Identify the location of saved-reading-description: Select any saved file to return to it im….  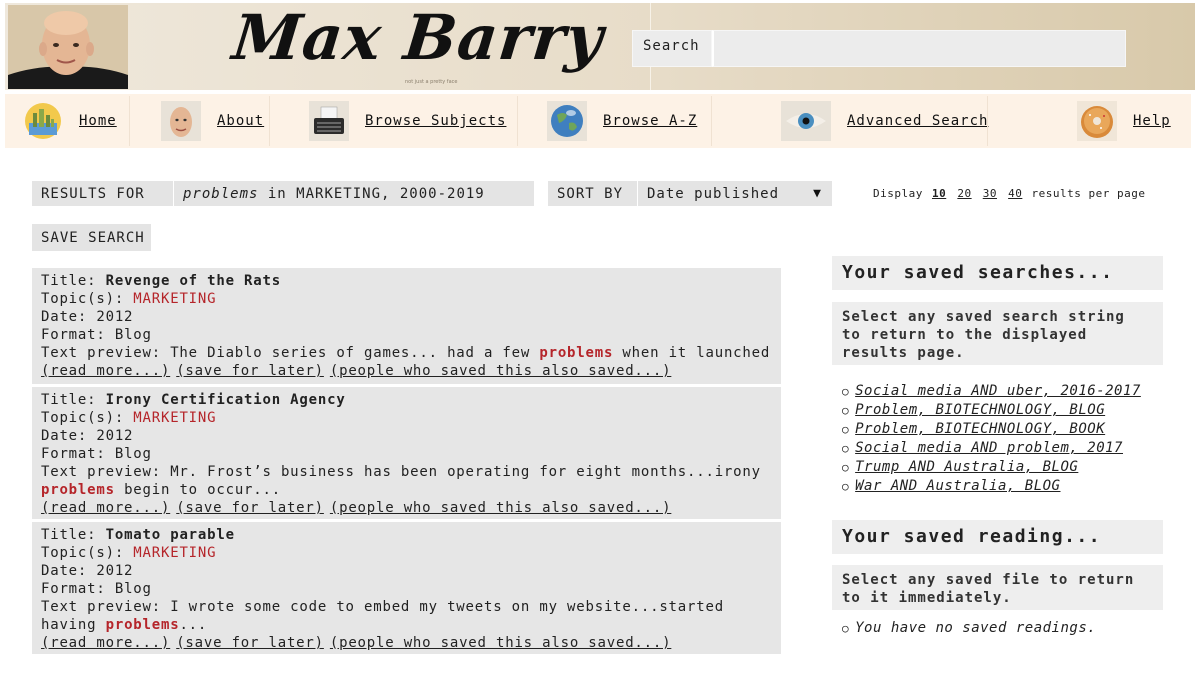
(997, 587).